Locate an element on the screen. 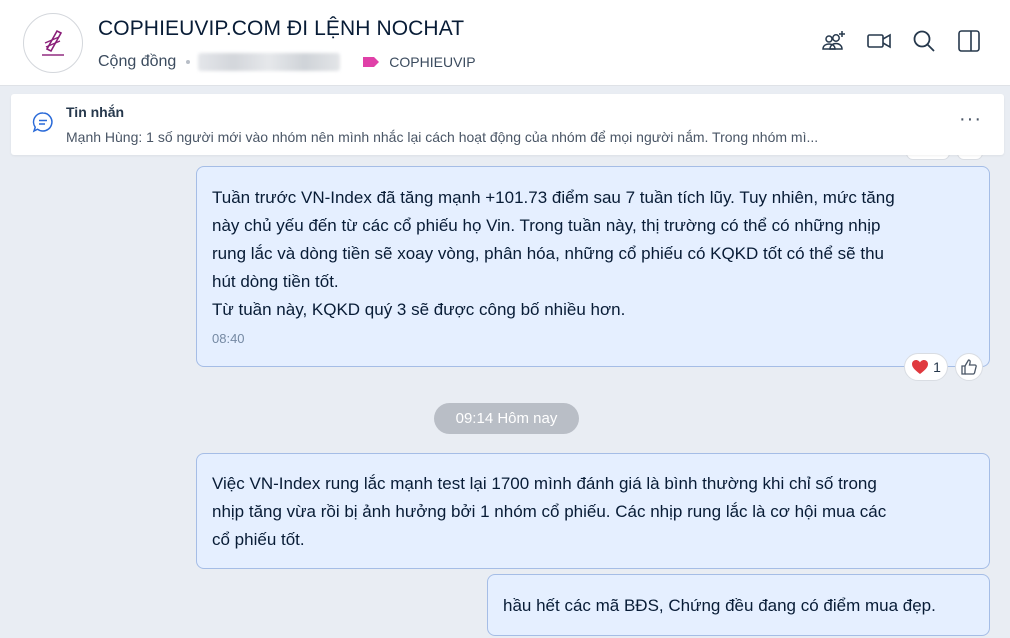  message-line: hút dòng tiền tốt. is located at coordinates (275, 281).